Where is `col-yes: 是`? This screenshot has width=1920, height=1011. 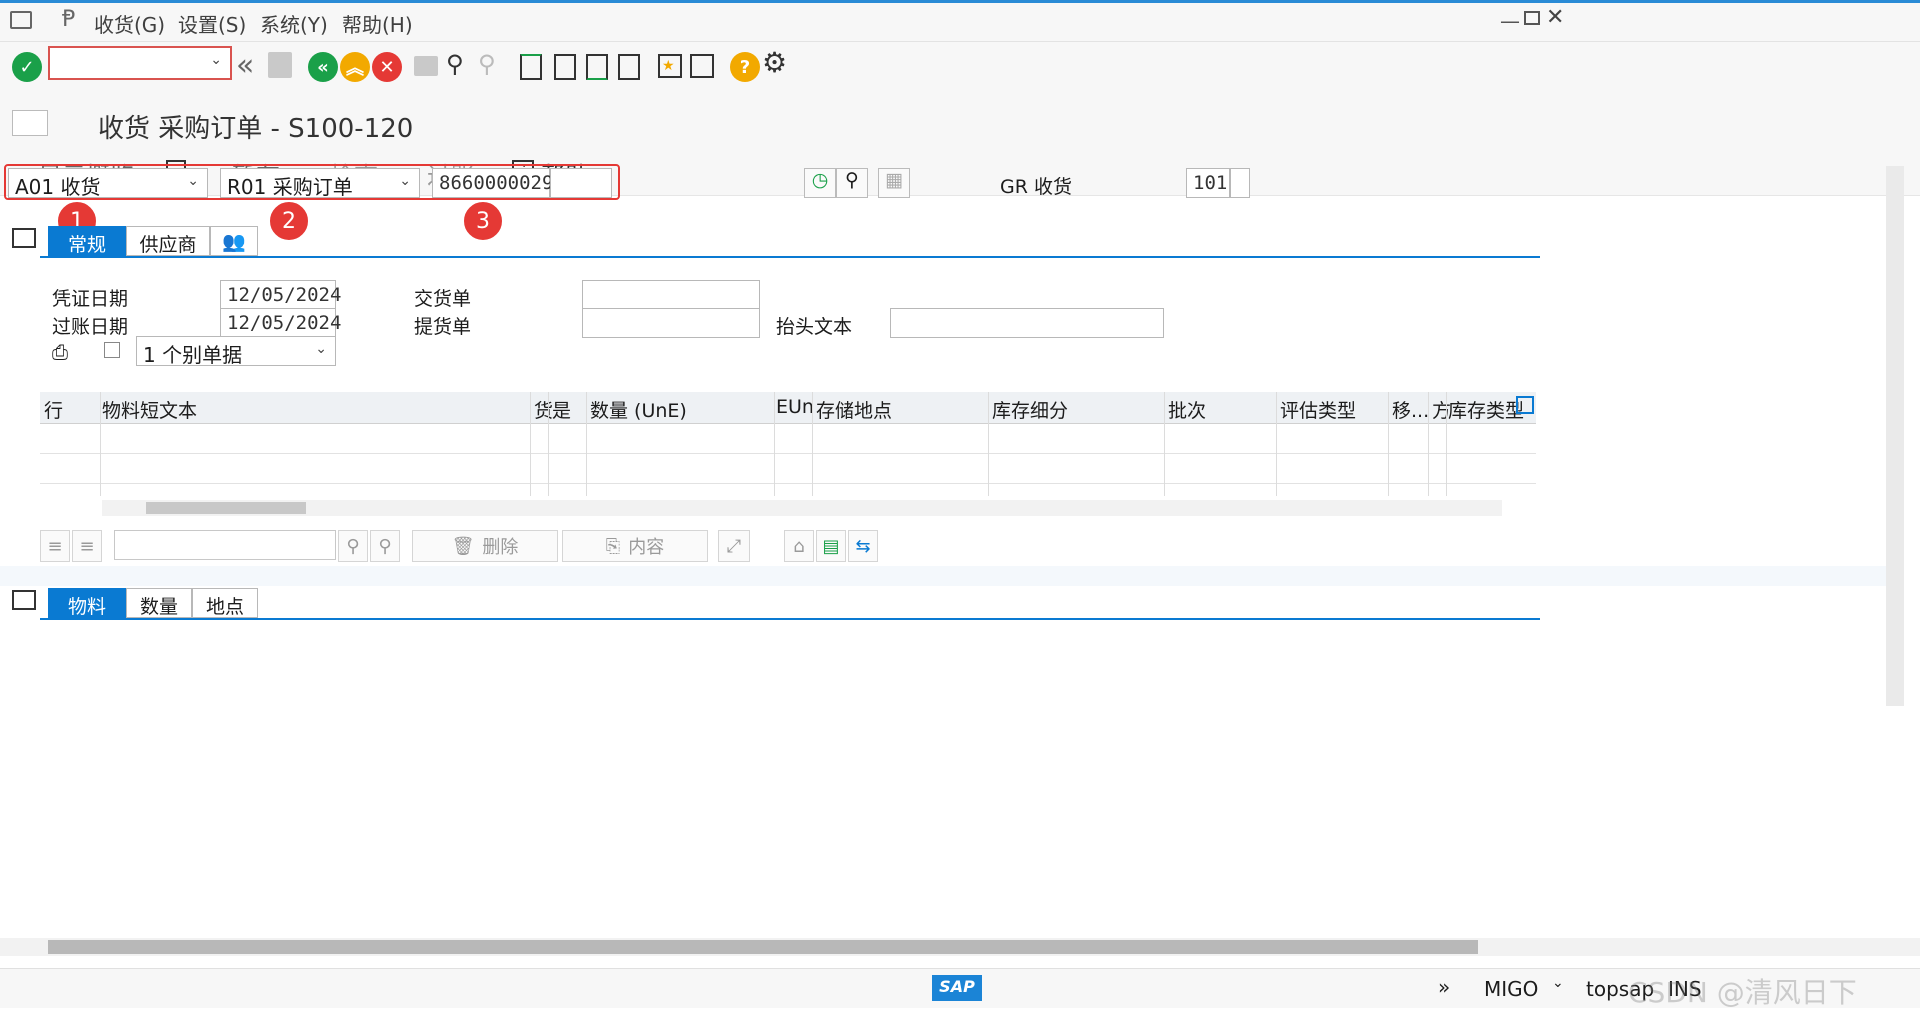 col-yes: 是 is located at coordinates (561, 409).